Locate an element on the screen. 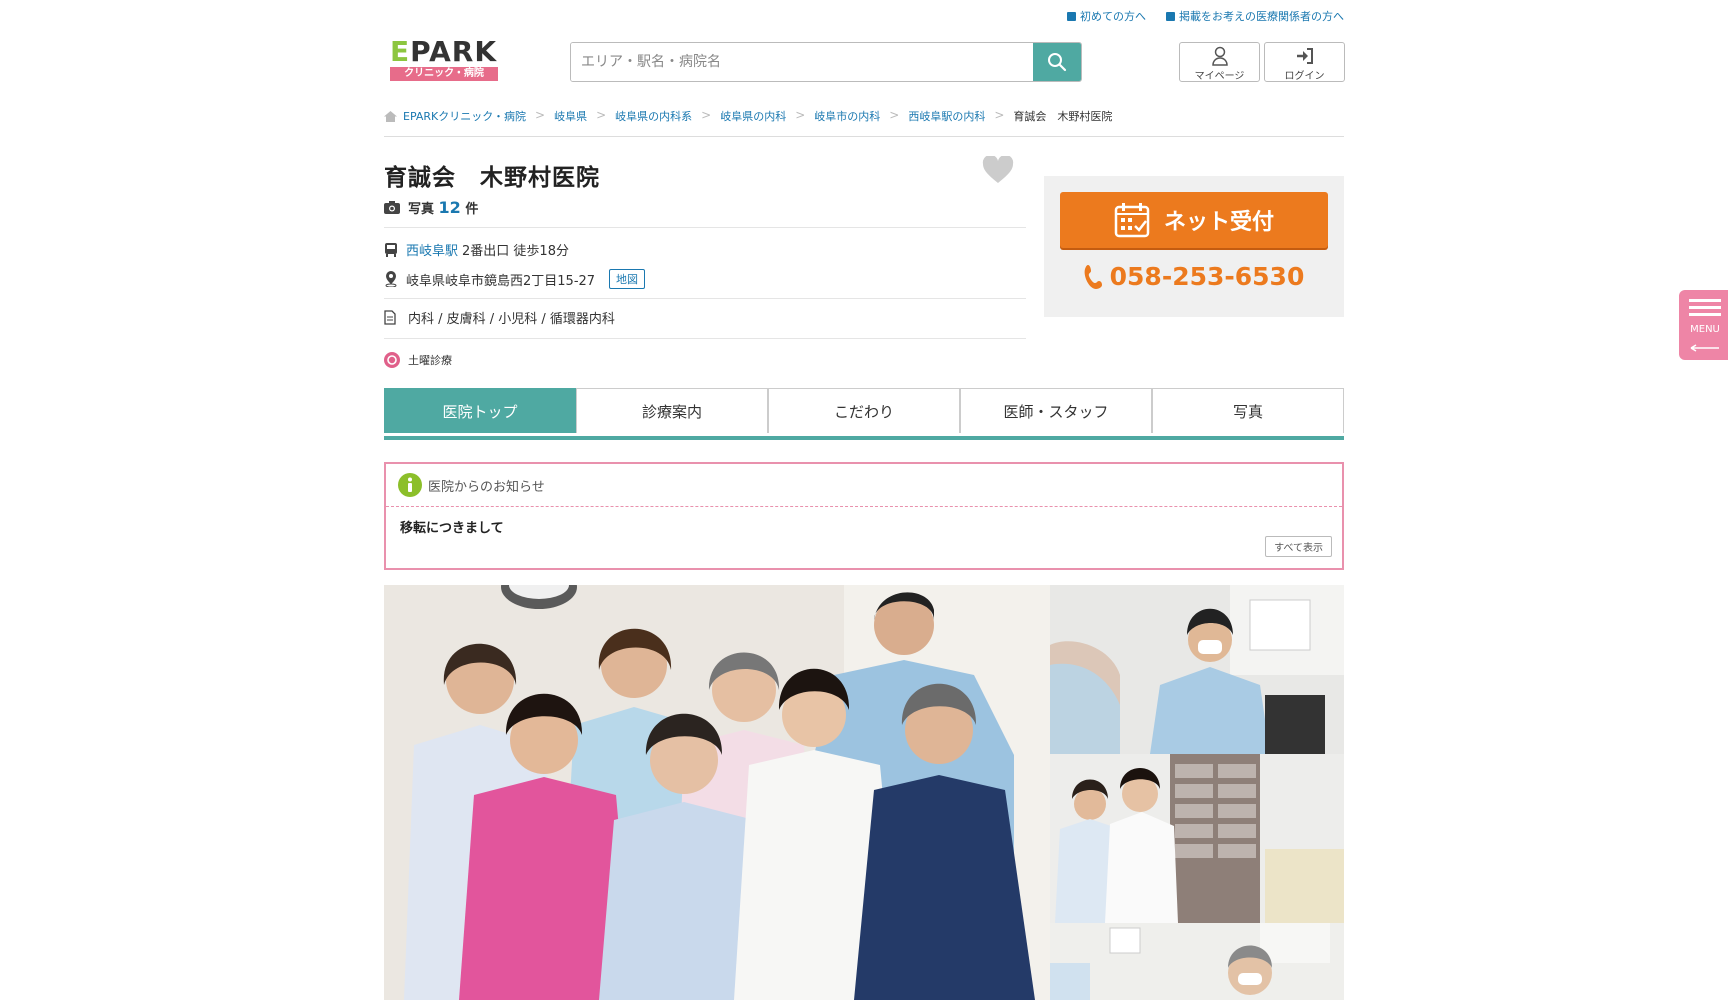  mypage-button: マイページ is located at coordinates (1219, 62).